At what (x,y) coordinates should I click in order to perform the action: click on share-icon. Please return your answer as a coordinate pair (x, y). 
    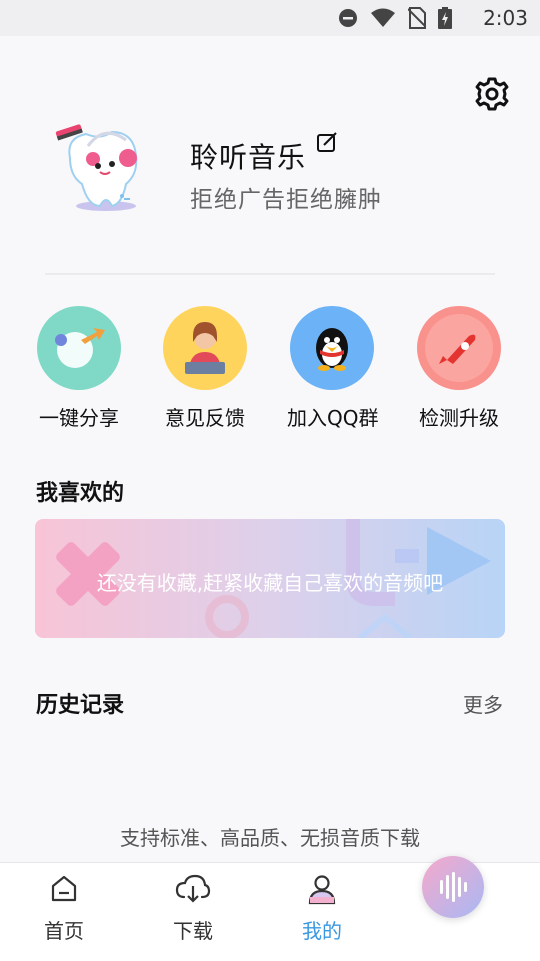
    Looking at the image, I should click on (79, 348).